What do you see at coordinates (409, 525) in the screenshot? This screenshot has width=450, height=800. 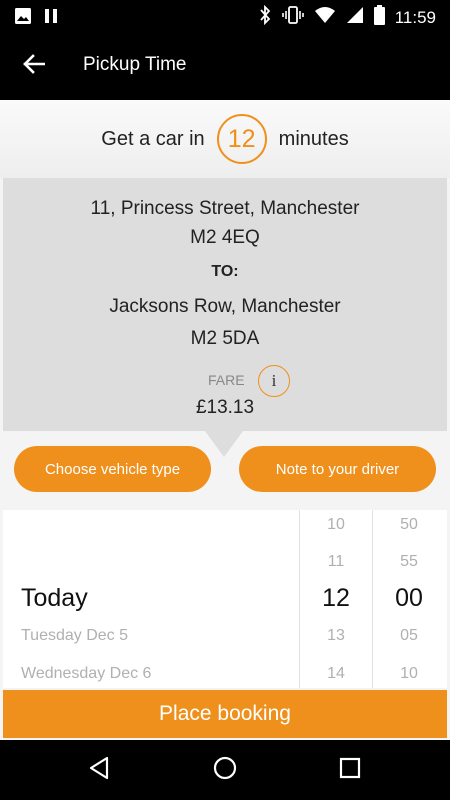 I see `minute-option: 50` at bounding box center [409, 525].